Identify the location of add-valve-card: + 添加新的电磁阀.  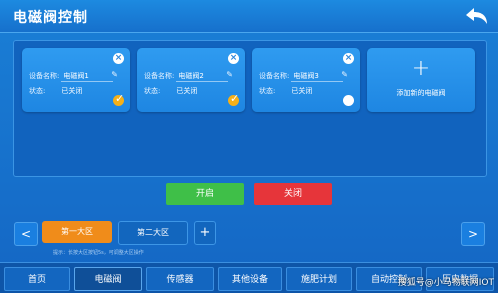
(421, 80).